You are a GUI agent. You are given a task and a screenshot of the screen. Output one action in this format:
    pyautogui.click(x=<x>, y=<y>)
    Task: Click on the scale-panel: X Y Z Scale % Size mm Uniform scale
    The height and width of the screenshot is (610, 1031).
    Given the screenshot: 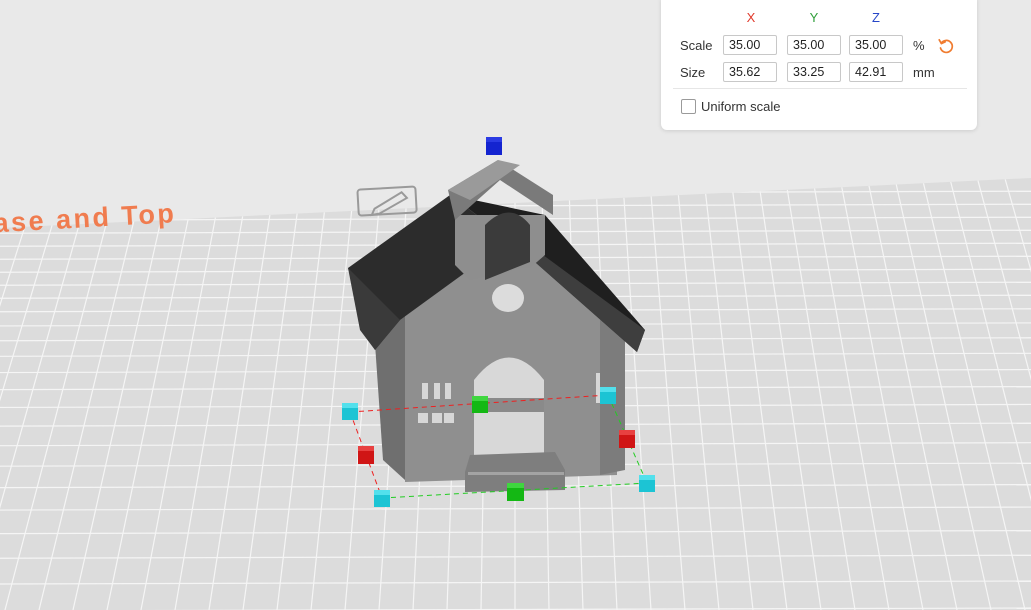 What is the action you would take?
    pyautogui.click(x=819, y=65)
    